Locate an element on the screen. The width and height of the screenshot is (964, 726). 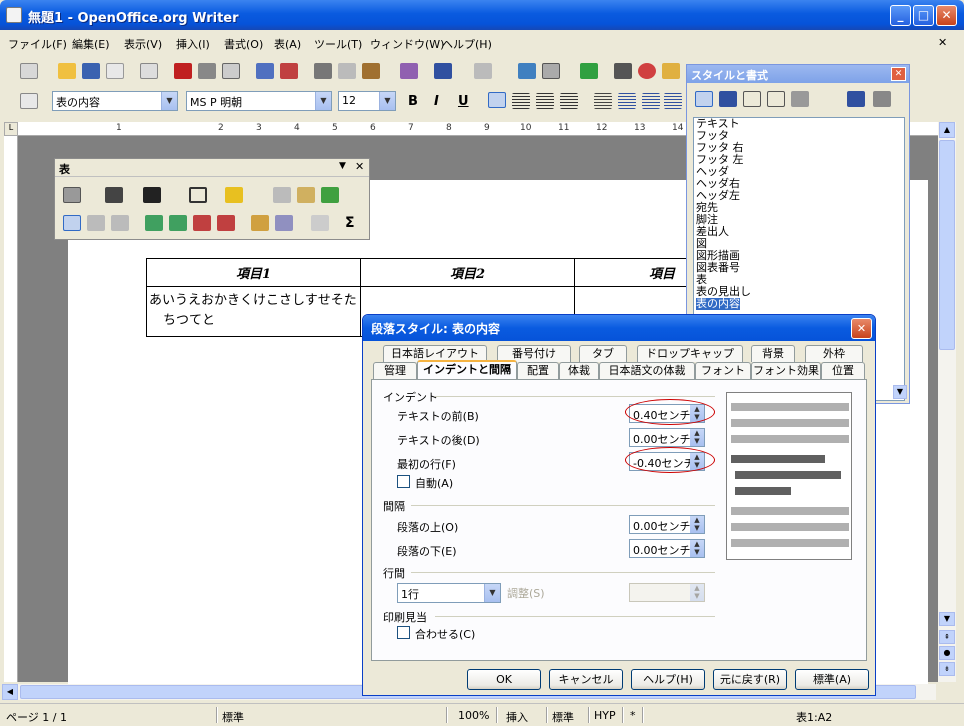
tab-alignment: 配置 is located at coordinates (538, 370).